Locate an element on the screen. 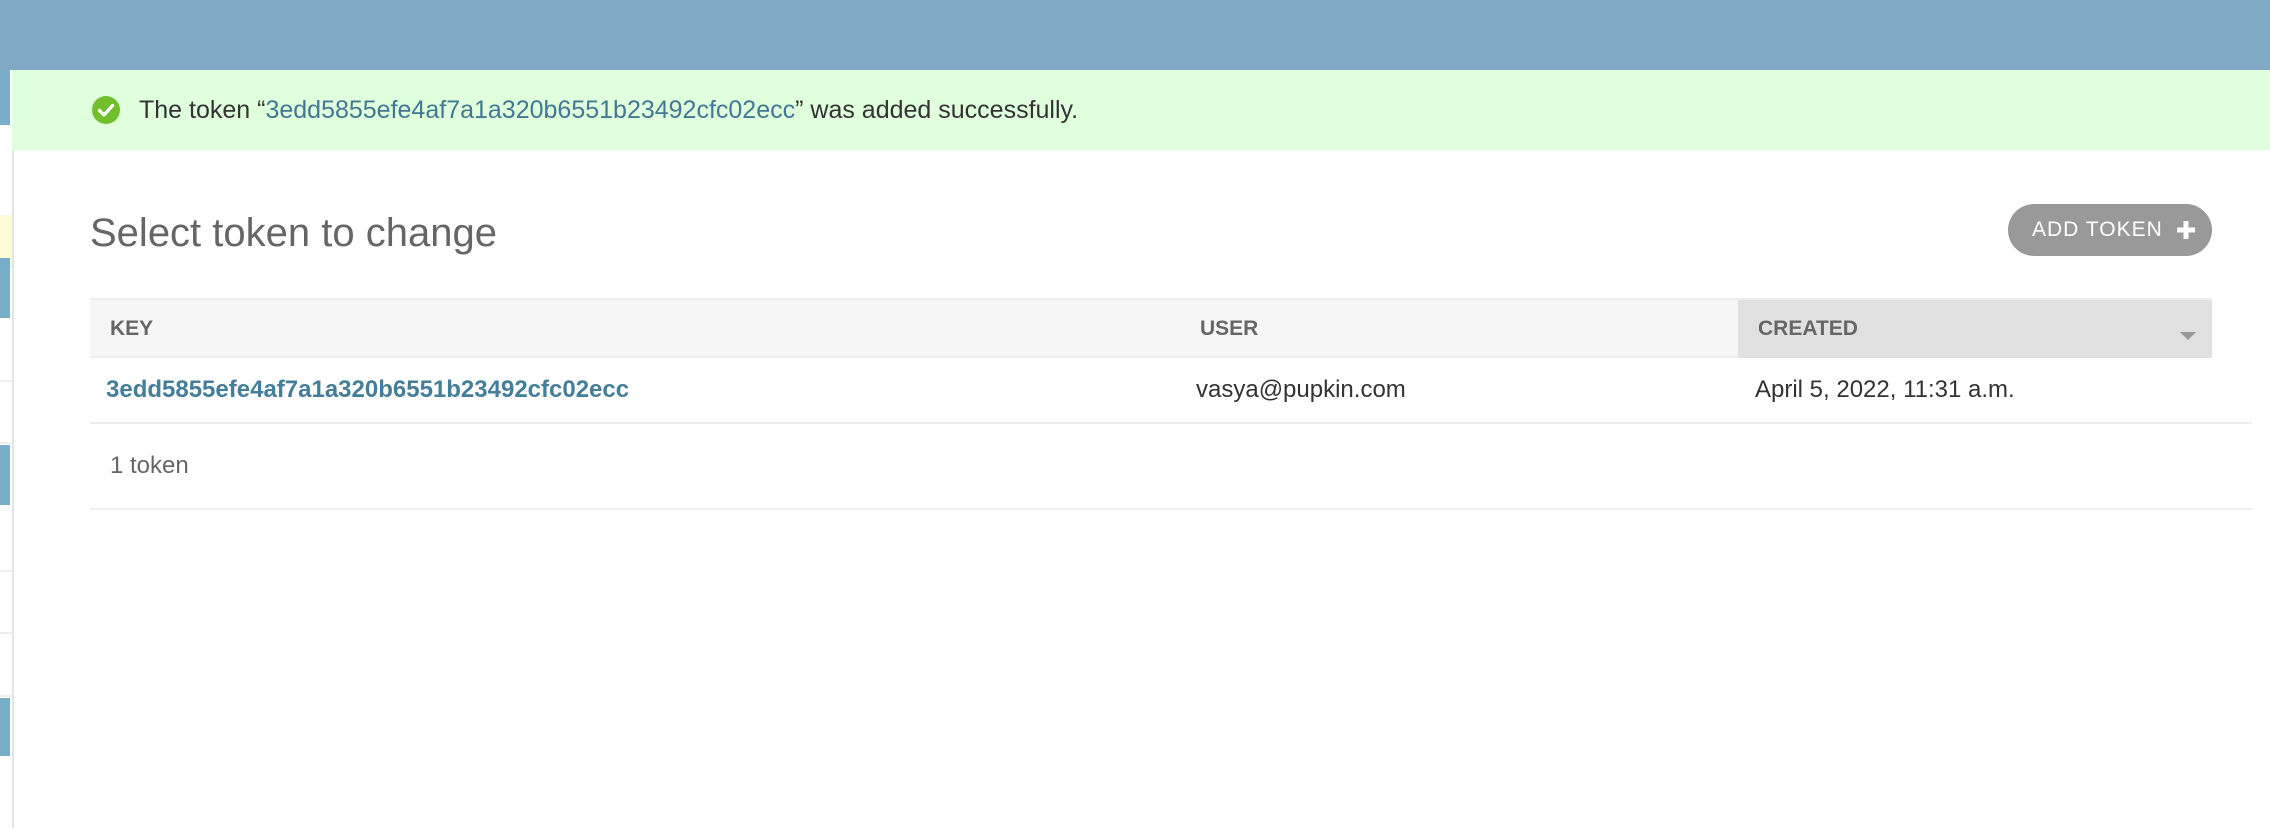 The height and width of the screenshot is (828, 2270). cell-user: vasya@pupkin.com is located at coordinates (1301, 389).